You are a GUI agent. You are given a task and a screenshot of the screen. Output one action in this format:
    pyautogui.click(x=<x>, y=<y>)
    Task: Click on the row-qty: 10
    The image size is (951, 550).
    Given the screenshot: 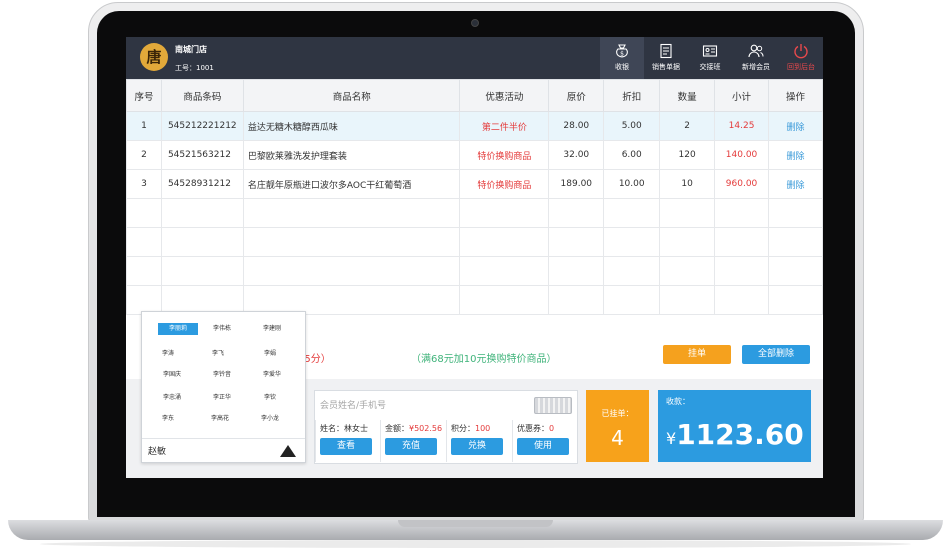 What is the action you would take?
    pyautogui.click(x=687, y=184)
    